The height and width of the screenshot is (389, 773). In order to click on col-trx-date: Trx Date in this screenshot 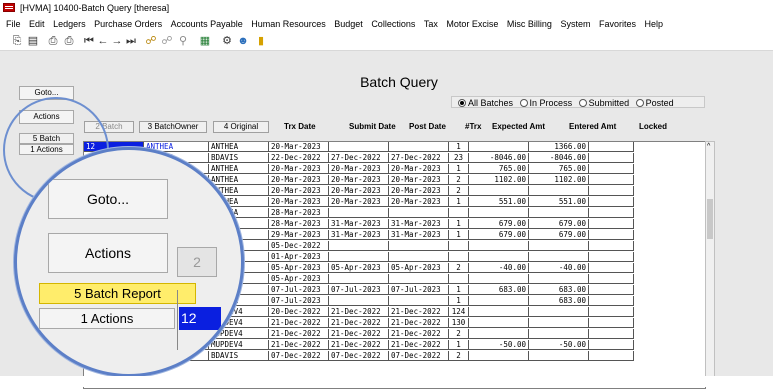, I will do `click(300, 126)`.